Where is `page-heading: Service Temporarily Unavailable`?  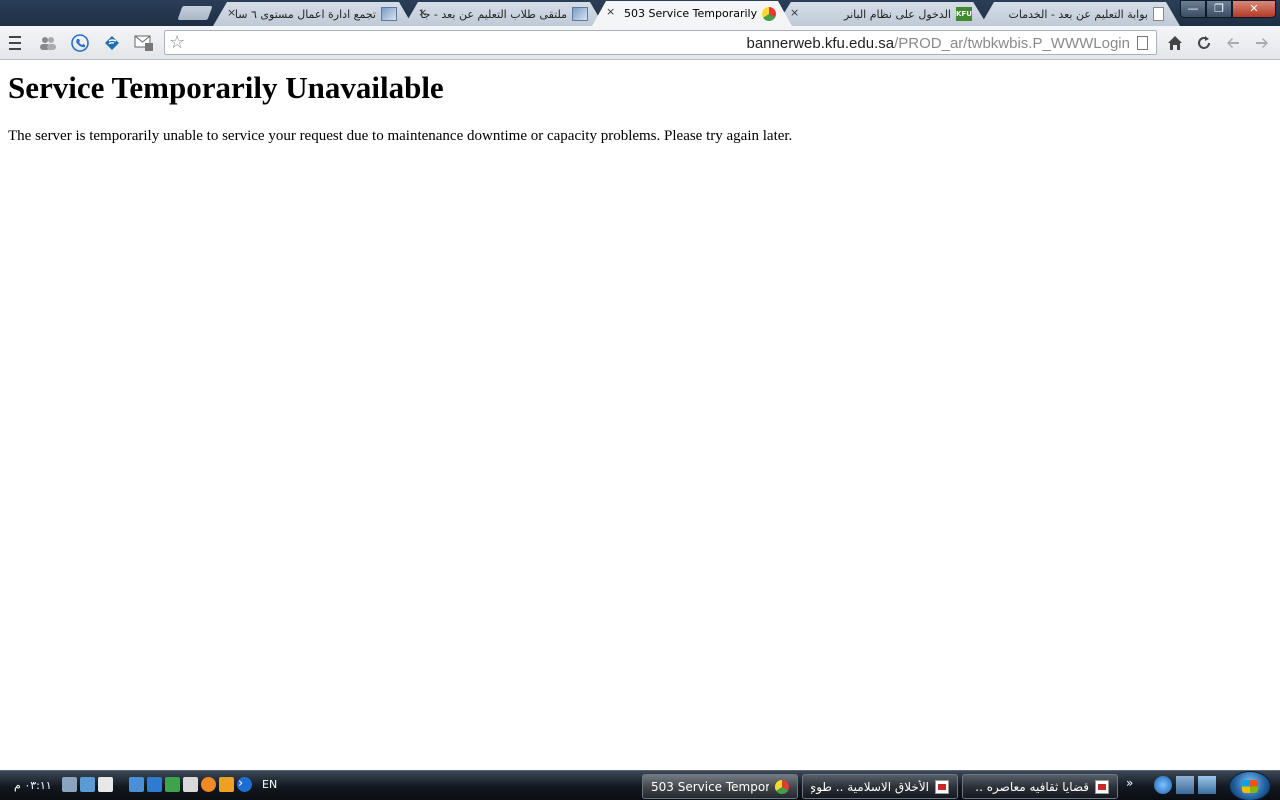 page-heading: Service Temporarily Unavailable is located at coordinates (226, 87).